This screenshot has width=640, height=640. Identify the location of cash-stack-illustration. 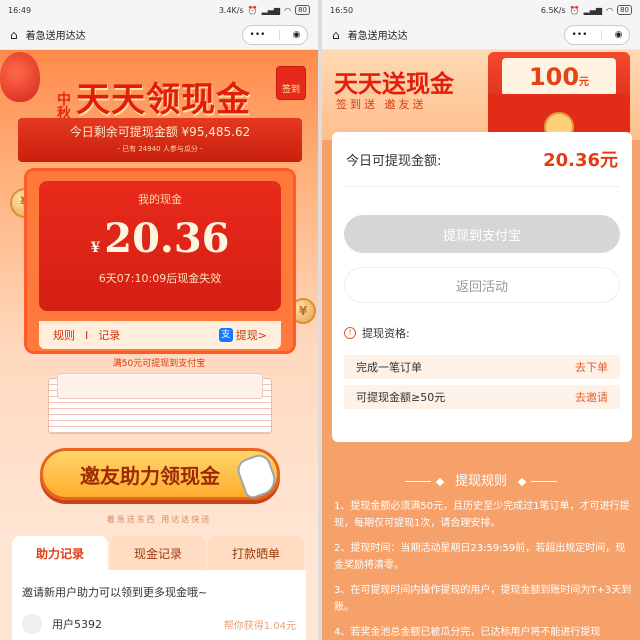
(160, 403).